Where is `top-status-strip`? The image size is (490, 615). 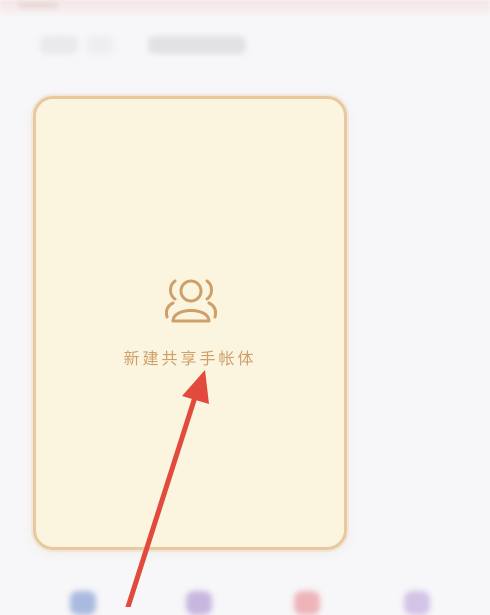
top-status-strip is located at coordinates (245, 8).